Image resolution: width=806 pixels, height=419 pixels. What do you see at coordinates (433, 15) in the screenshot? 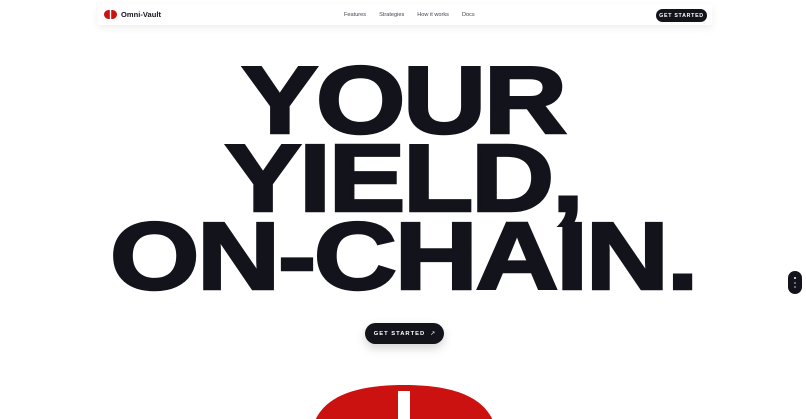
I see `nav-link-how-it-works: How it works` at bounding box center [433, 15].